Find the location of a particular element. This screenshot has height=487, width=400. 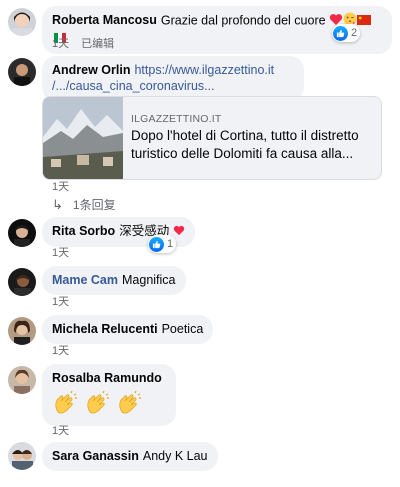

like-count: 1 is located at coordinates (170, 244).